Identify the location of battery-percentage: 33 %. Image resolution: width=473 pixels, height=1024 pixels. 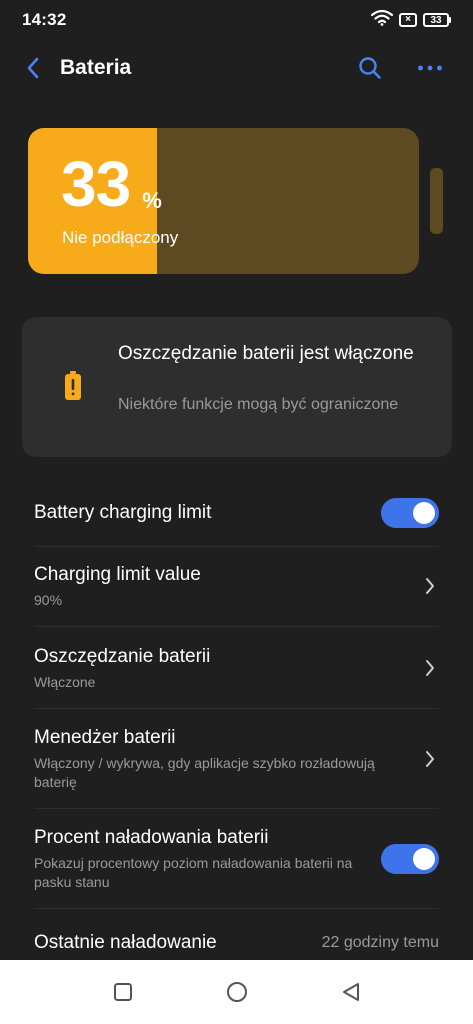
(111, 184).